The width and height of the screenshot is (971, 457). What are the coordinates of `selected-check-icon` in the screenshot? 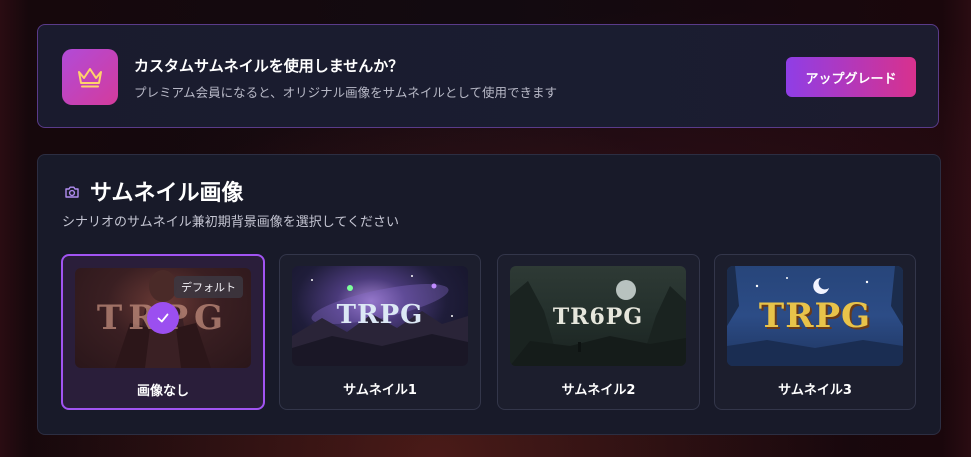 It's located at (163, 318).